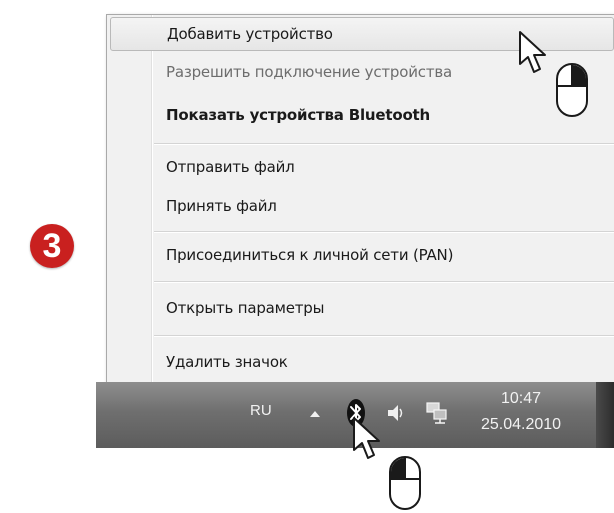  I want to click on clock-time: 10:47, so click(521, 399).